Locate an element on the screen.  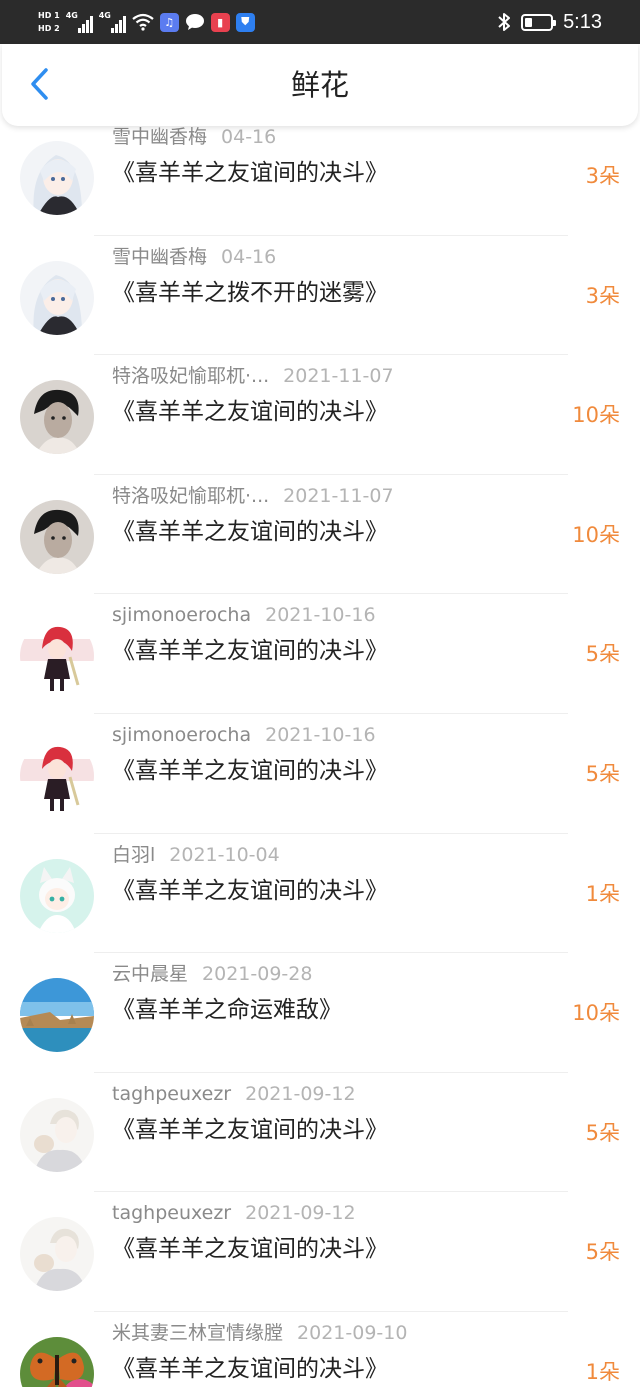
item-meta: 白羽l 2021-10-04 is located at coordinates (196, 855).